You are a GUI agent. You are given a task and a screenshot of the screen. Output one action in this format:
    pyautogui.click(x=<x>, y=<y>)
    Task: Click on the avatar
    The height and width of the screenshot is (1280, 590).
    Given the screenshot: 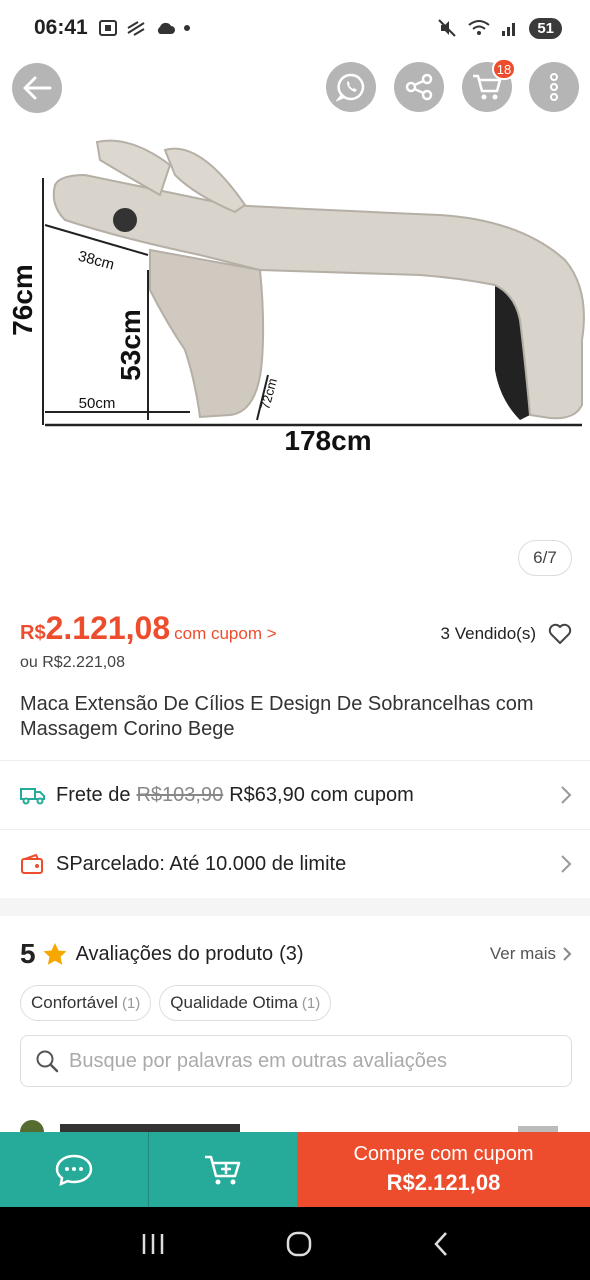 What is the action you would take?
    pyautogui.click(x=289, y=1126)
    